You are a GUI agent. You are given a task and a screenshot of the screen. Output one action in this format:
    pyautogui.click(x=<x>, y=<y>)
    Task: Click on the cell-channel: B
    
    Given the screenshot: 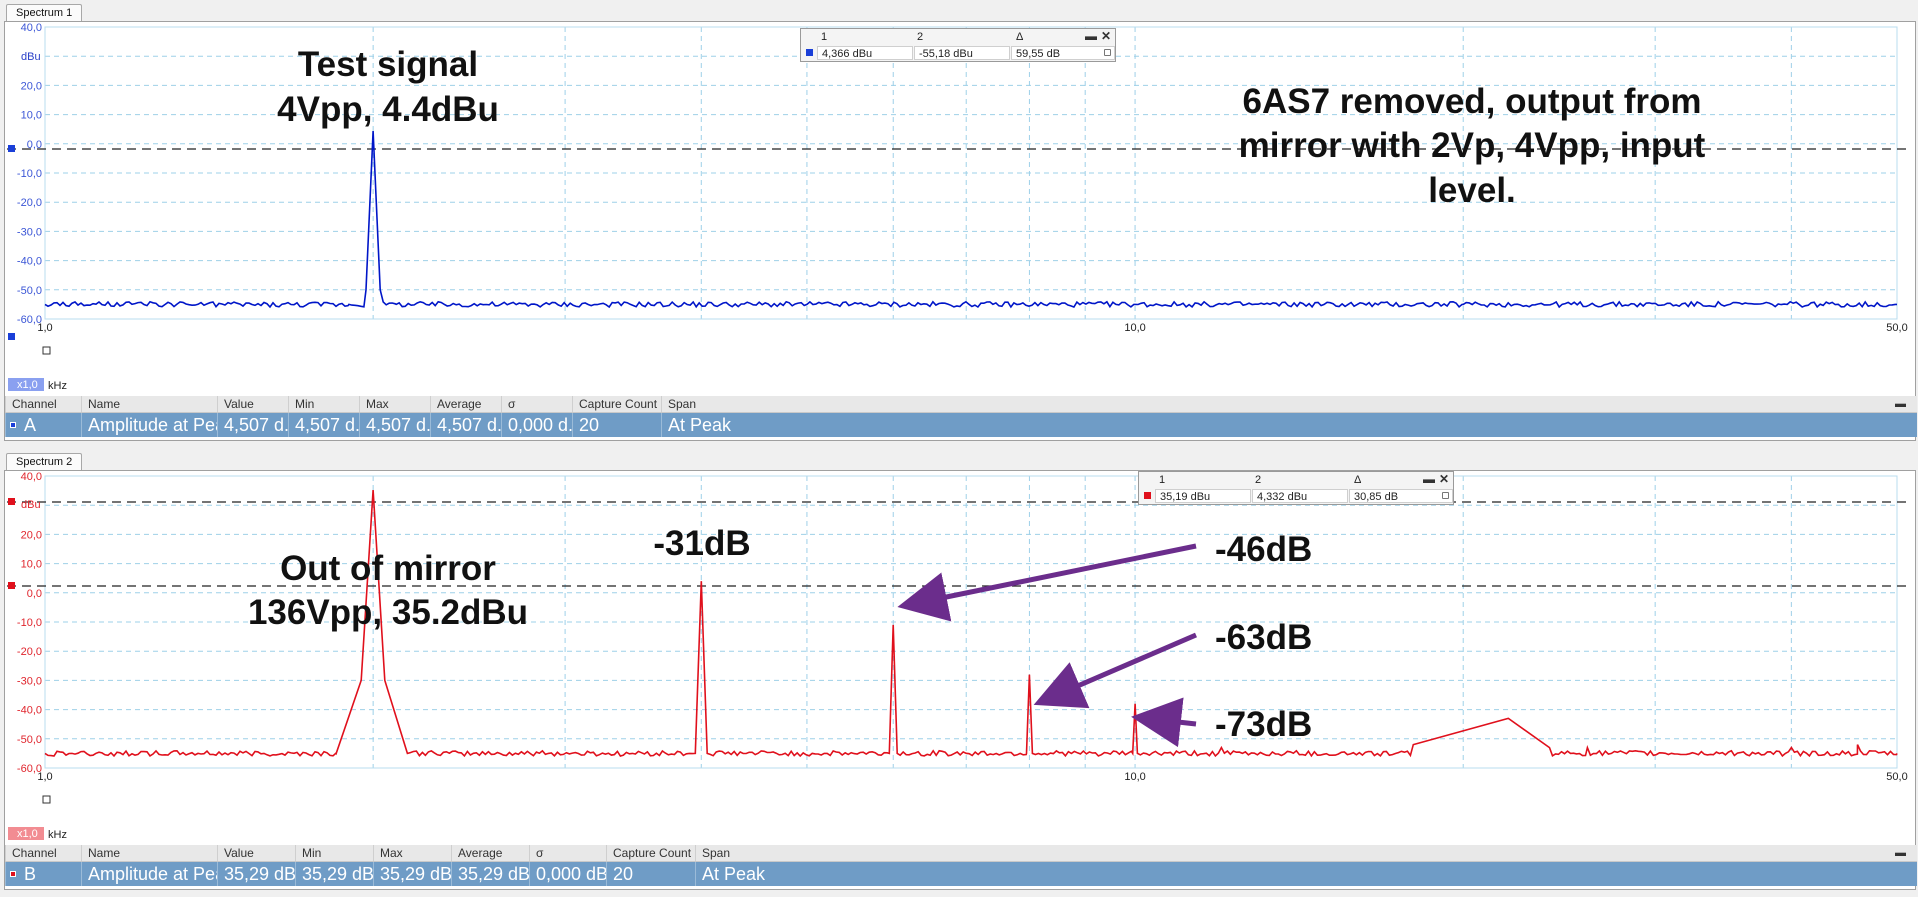 What is the action you would take?
    pyautogui.click(x=43, y=874)
    